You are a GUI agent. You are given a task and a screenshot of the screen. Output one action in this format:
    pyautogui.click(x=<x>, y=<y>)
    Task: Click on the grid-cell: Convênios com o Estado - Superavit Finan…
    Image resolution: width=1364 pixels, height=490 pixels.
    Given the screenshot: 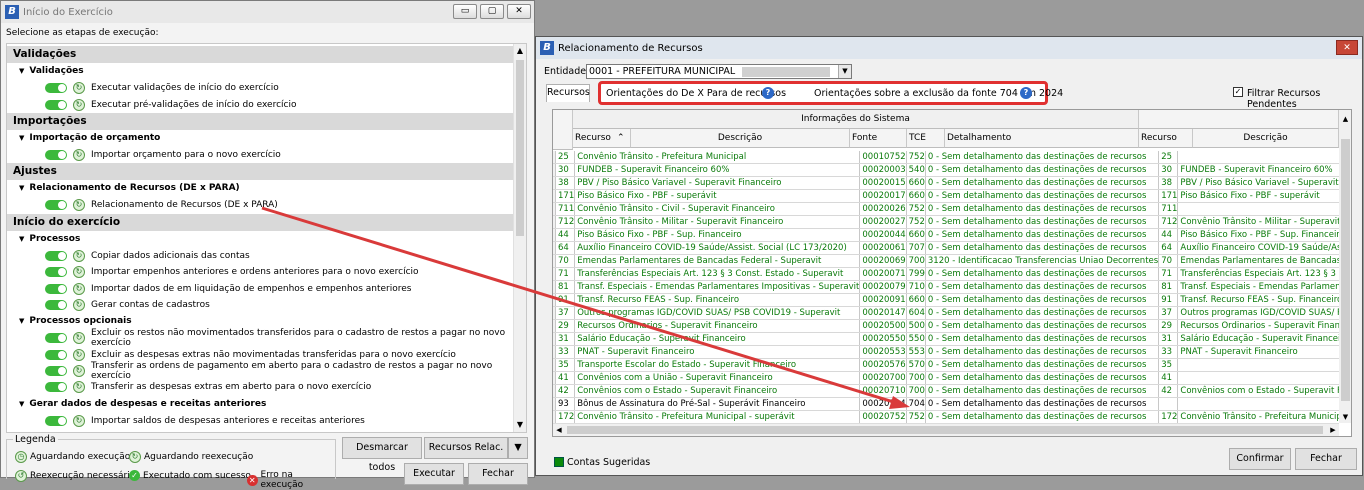 What is the action you would take?
    pyautogui.click(x=1258, y=391)
    